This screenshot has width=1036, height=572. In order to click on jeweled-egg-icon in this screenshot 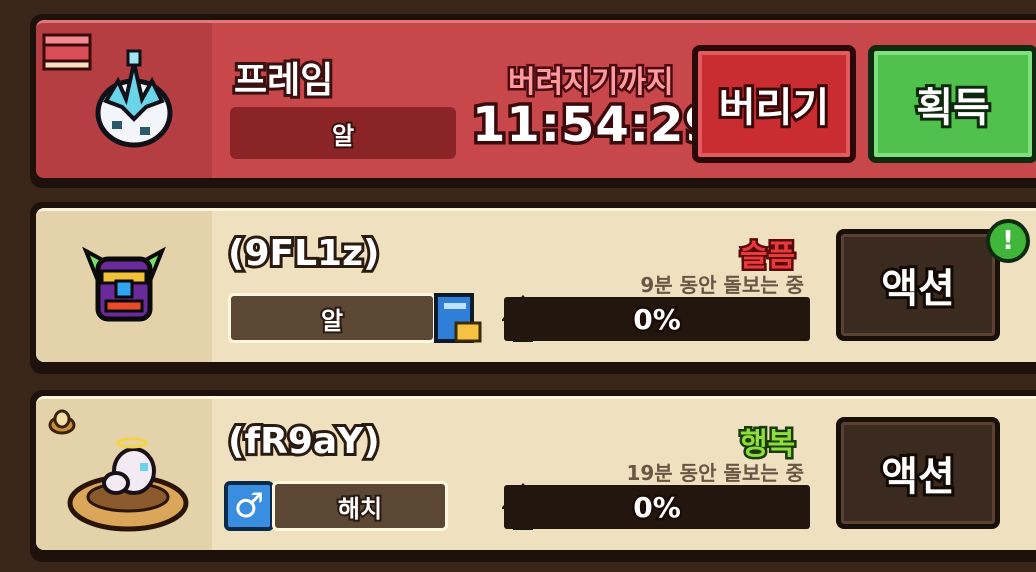, I will do `click(124, 284)`.